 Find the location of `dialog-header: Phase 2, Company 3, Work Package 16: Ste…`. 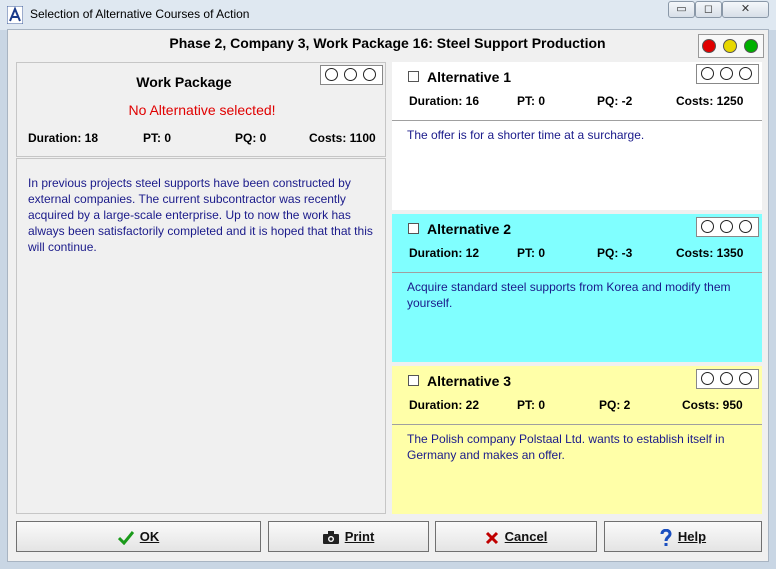

dialog-header: Phase 2, Company 3, Work Package 16: Ste… is located at coordinates (387, 45).